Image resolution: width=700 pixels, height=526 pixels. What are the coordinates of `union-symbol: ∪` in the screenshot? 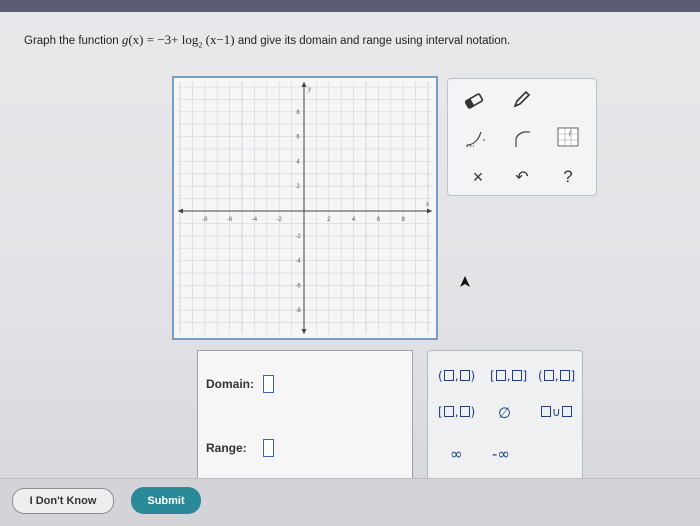 It's located at (556, 412).